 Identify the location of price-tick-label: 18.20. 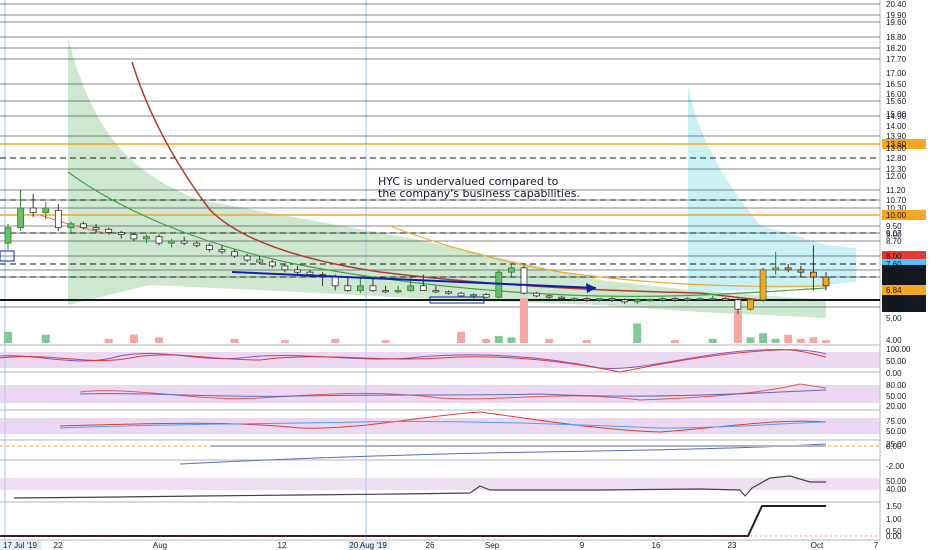
(896, 48).